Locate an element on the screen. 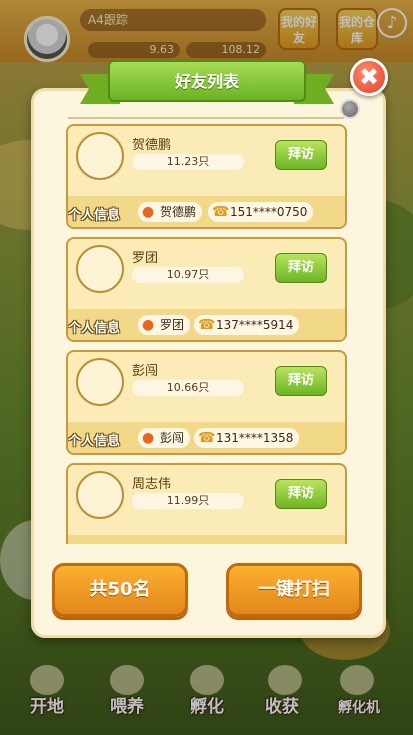 The image size is (413, 735). contact-name: 贺德鹏 is located at coordinates (178, 212).